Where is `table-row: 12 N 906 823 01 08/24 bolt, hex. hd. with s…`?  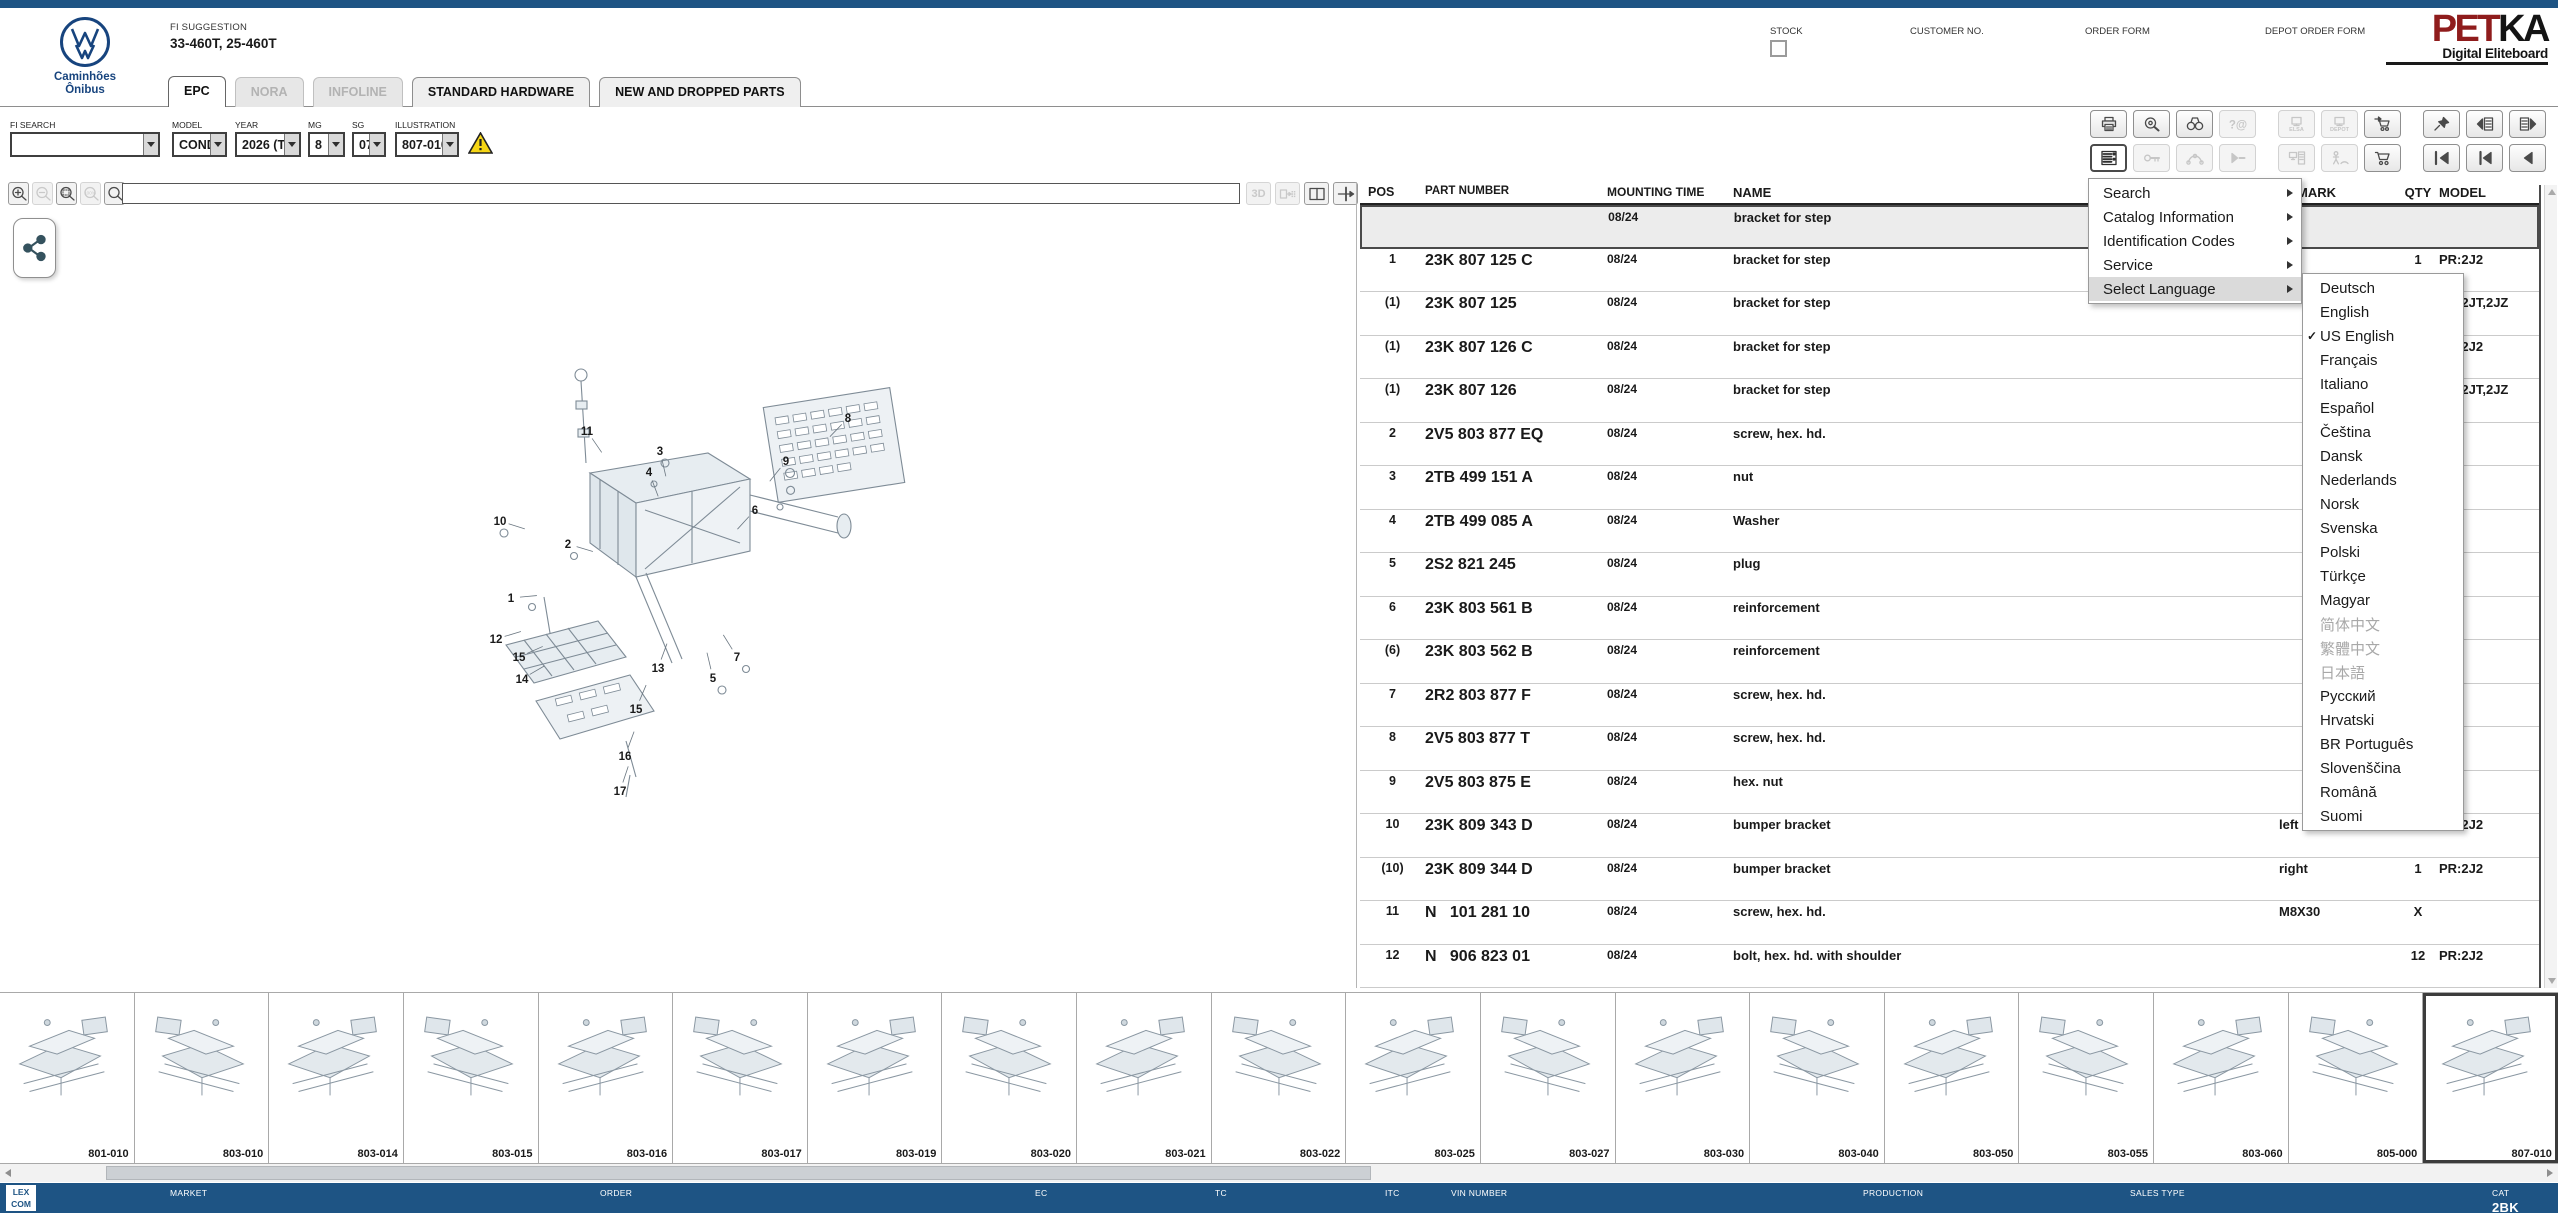 table-row: 12 N 906 823 01 08/24 bolt, hex. hd. with s… is located at coordinates (1949, 966).